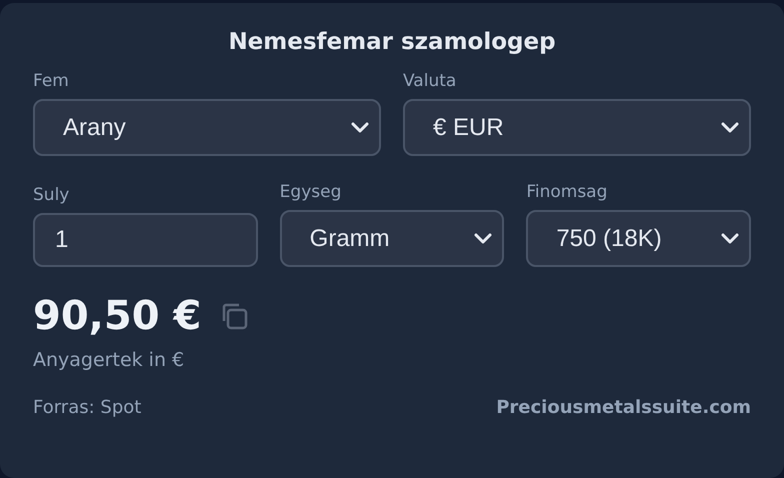 The width and height of the screenshot is (784, 478). What do you see at coordinates (117, 316) in the screenshot?
I see `result-value: 90,50 €` at bounding box center [117, 316].